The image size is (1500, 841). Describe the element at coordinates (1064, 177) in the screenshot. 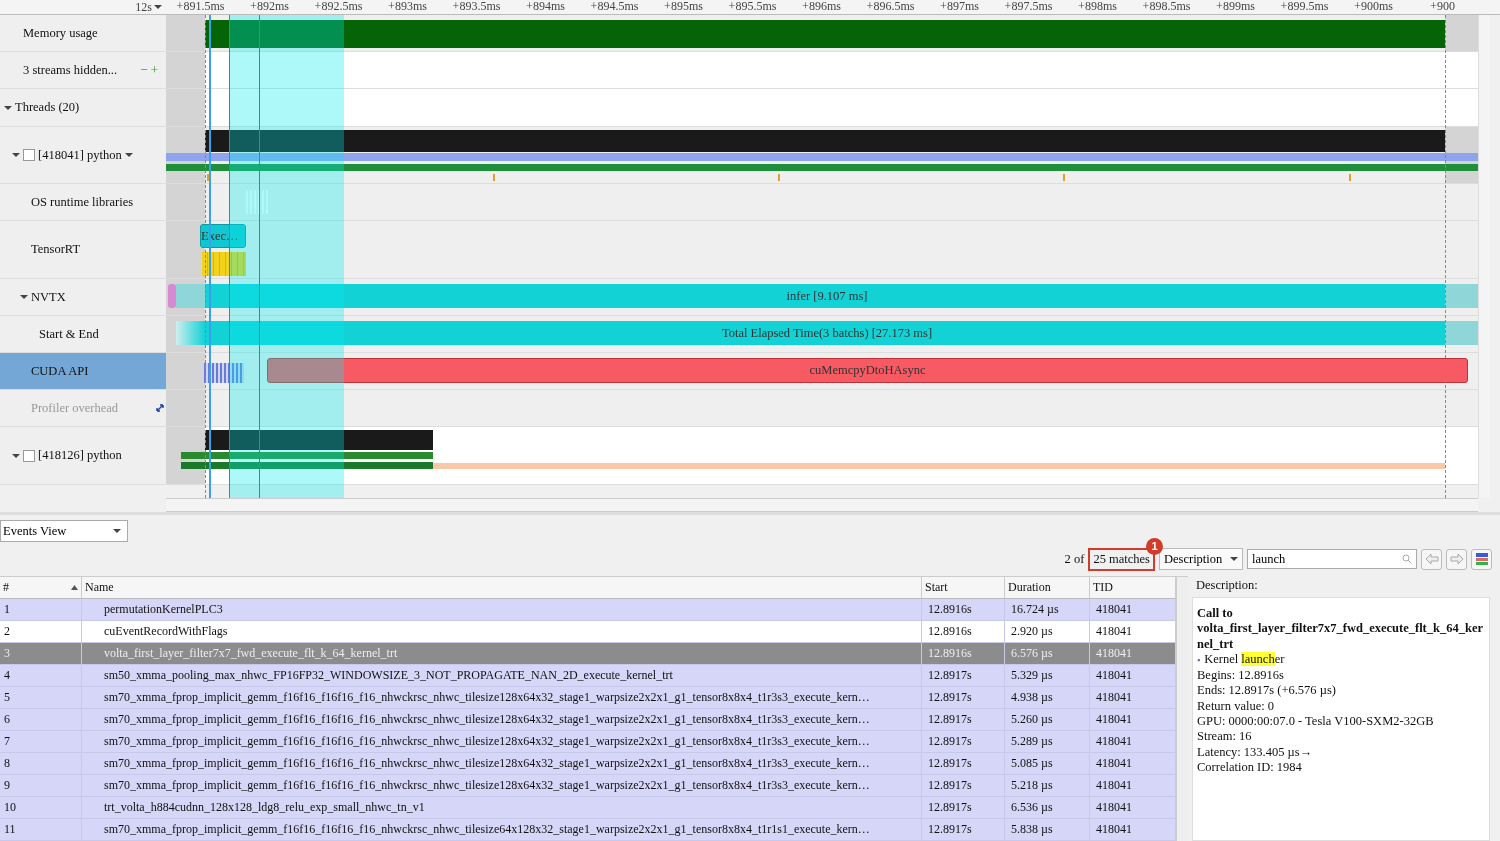

I see `sample-mark` at that location.